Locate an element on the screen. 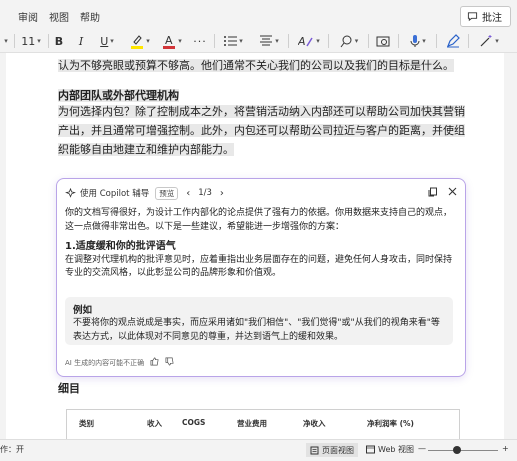 This screenshot has width=517, height=461. highlight-color-button: ▾ is located at coordinates (140, 41).